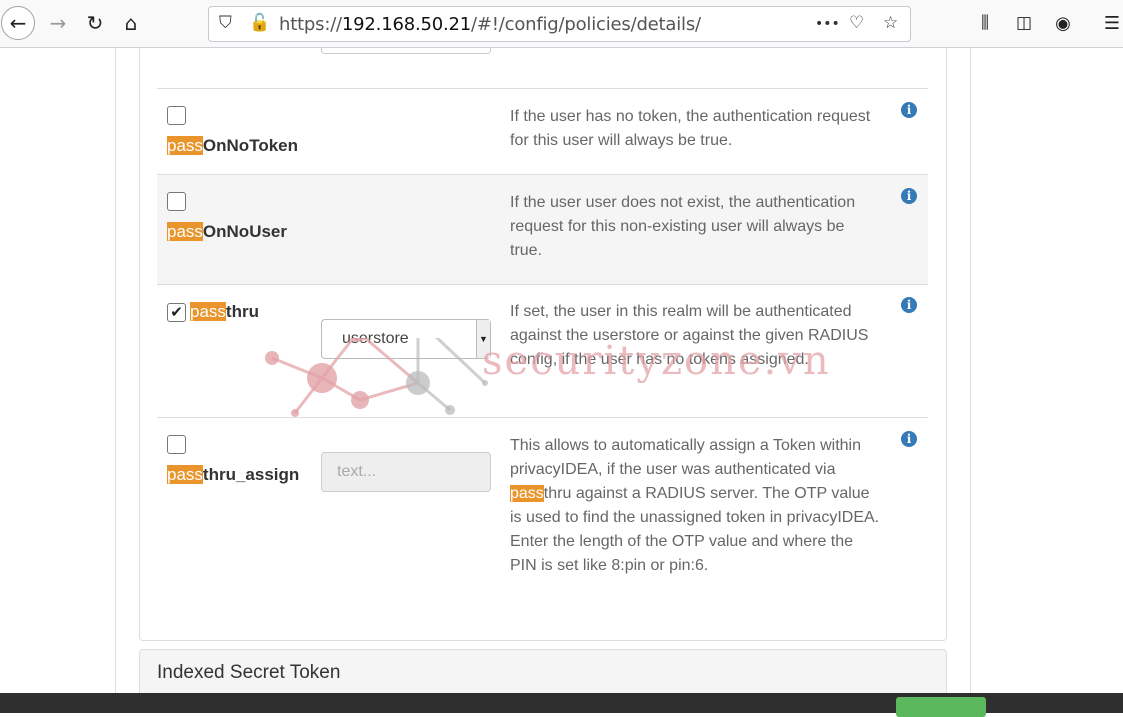 The image size is (1123, 717). What do you see at coordinates (176, 201) in the screenshot?
I see `passonnouser-checkbox` at bounding box center [176, 201].